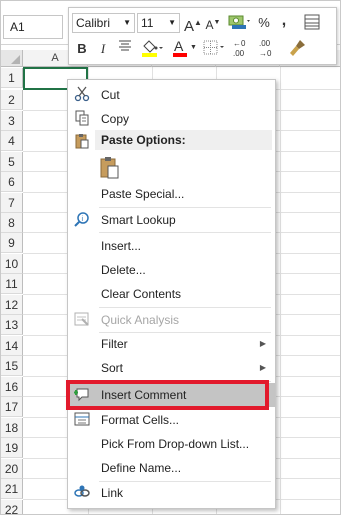 Image resolution: width=341 pixels, height=515 pixels. I want to click on paintbrush-icon, so click(297, 48).